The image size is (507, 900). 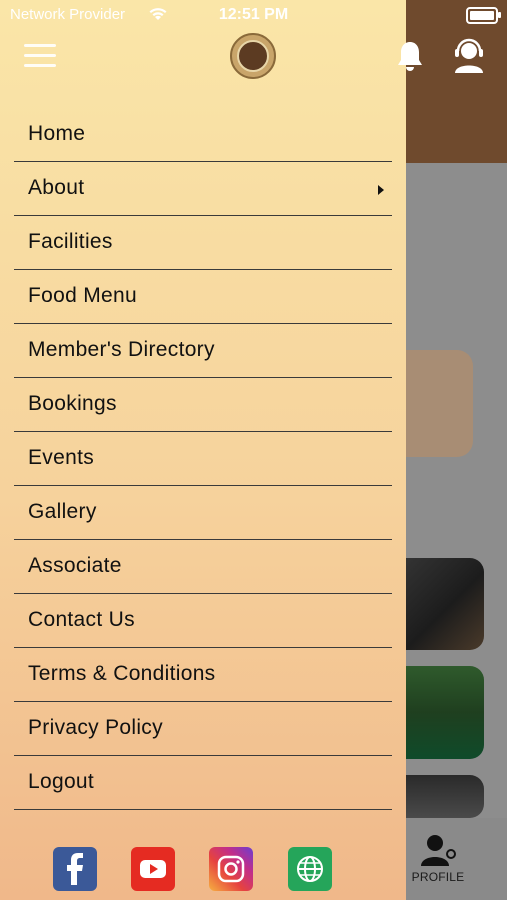 I want to click on menu-item-associate: Associate, so click(x=203, y=567).